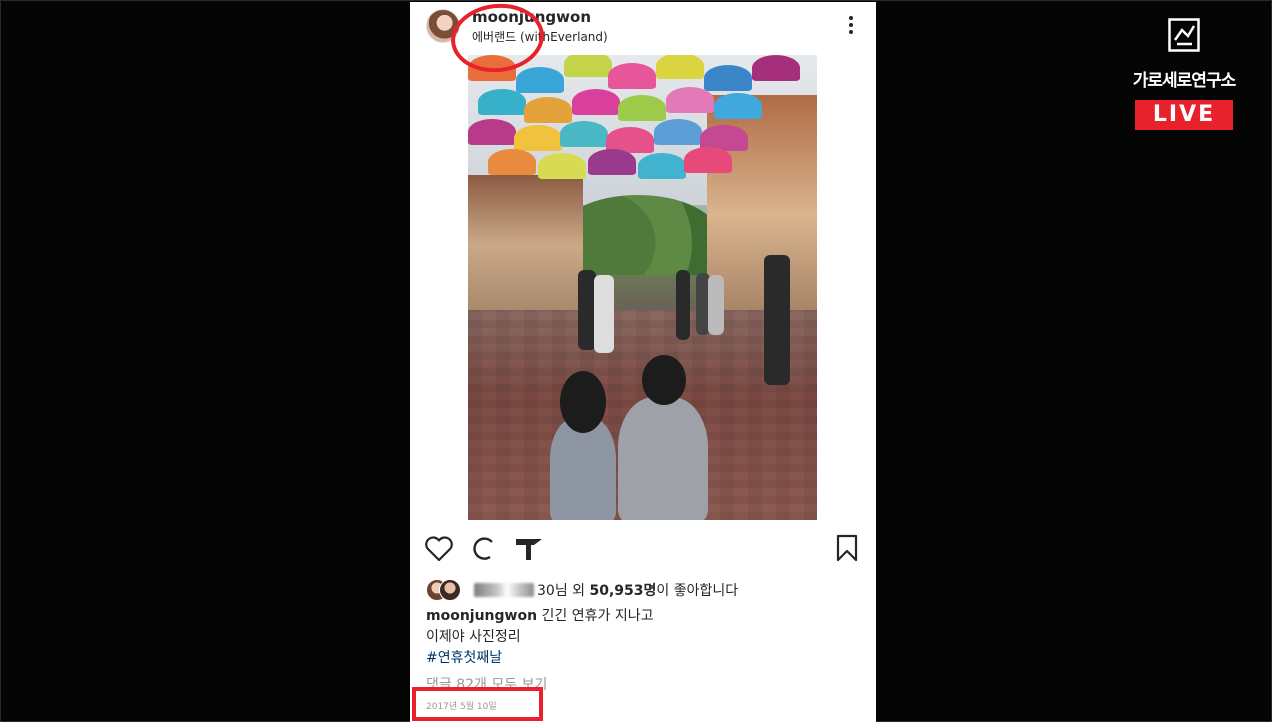  I want to click on likes-row: 30님 외 50,953명이 좋아합니다, so click(646, 590).